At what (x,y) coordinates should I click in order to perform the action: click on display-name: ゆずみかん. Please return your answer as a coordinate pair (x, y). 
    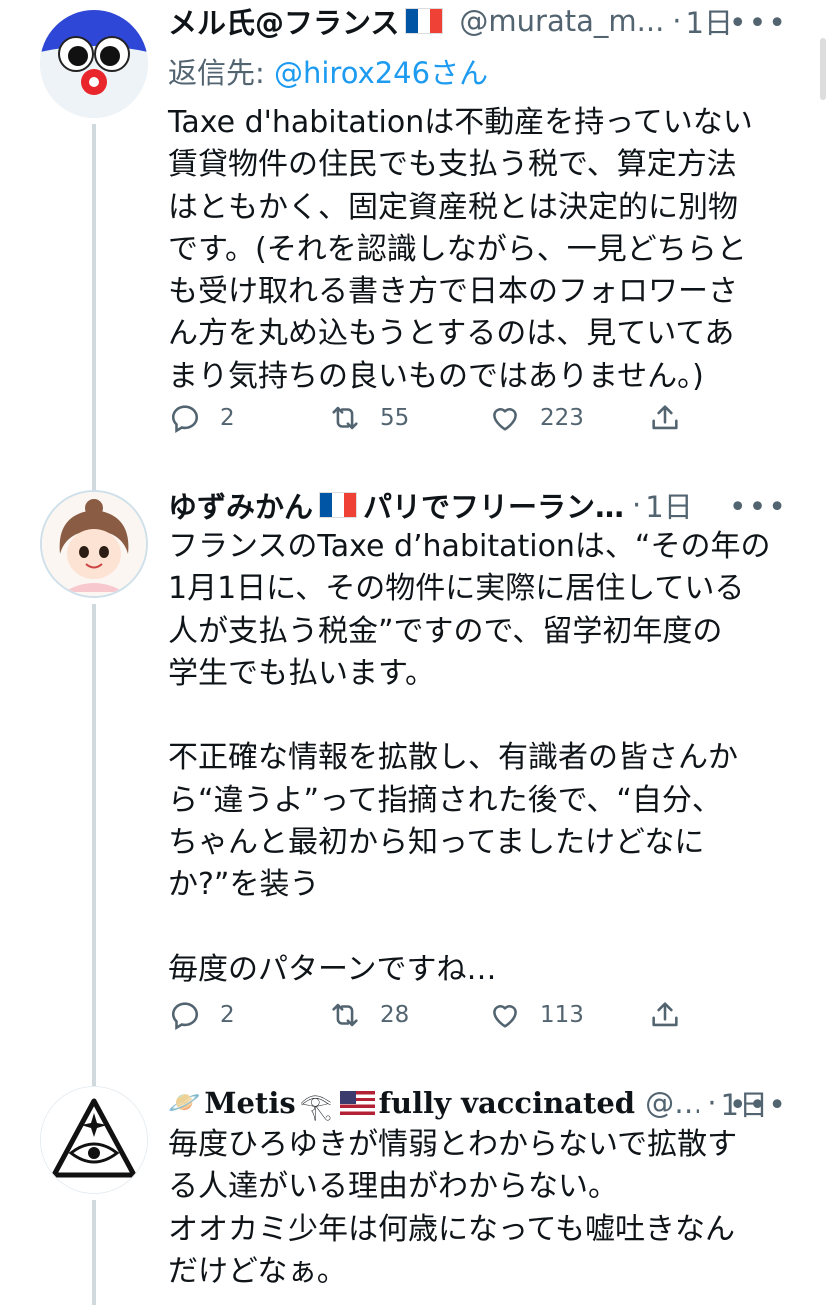
    Looking at the image, I should click on (240, 505).